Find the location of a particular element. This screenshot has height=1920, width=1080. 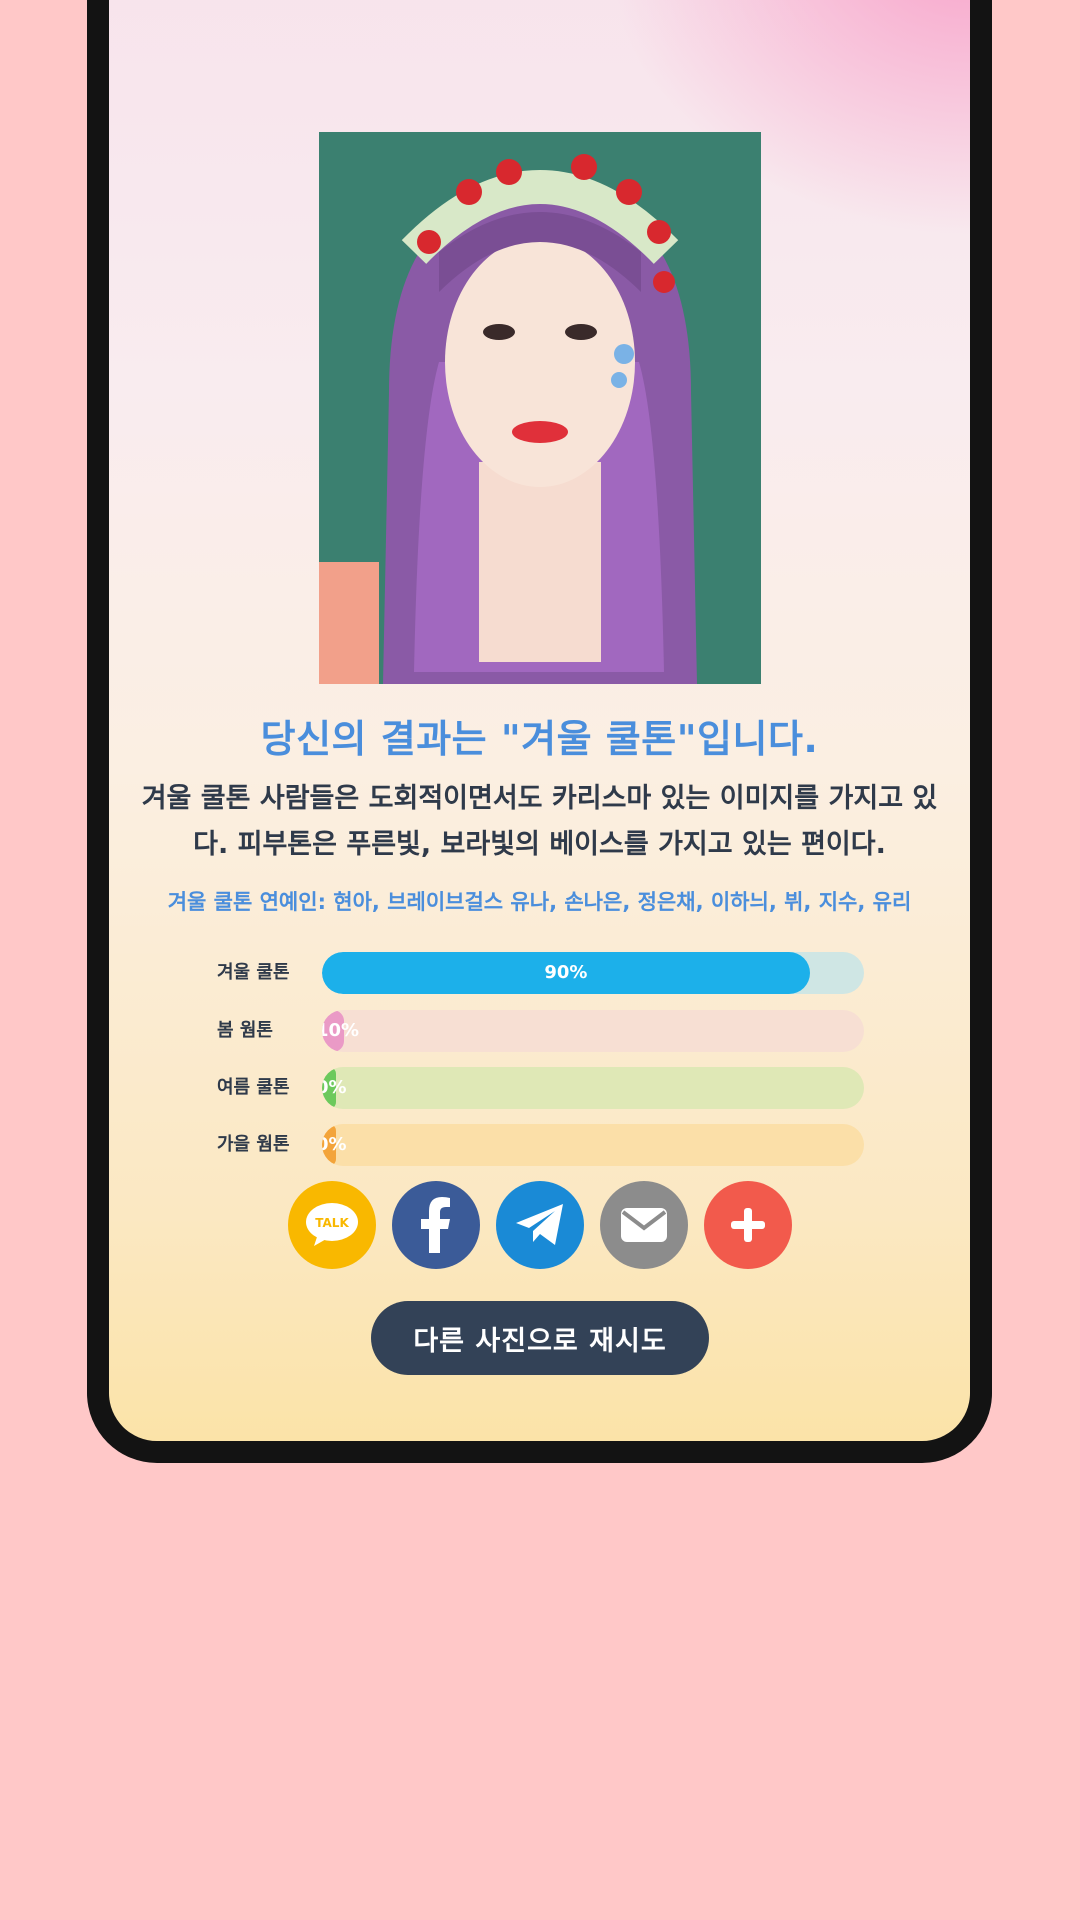

bar-row-summer: 여름 쿨톤 0% is located at coordinates (539, 1088).